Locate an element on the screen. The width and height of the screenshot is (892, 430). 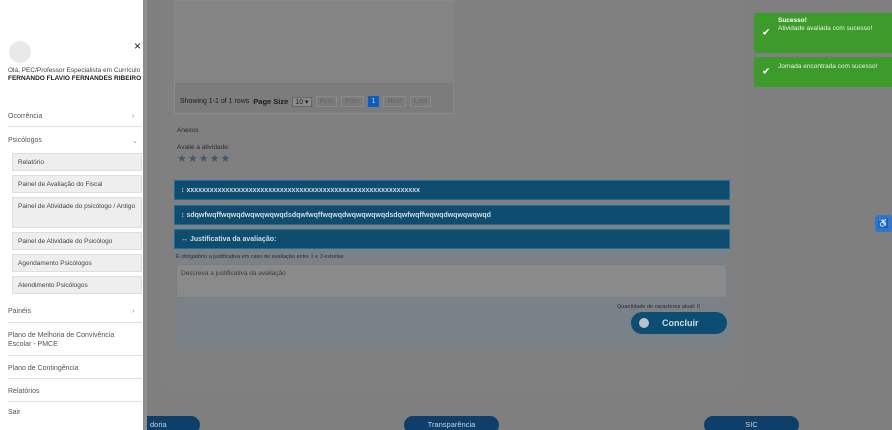
accessibility-icon: ♿ is located at coordinates (883, 223).